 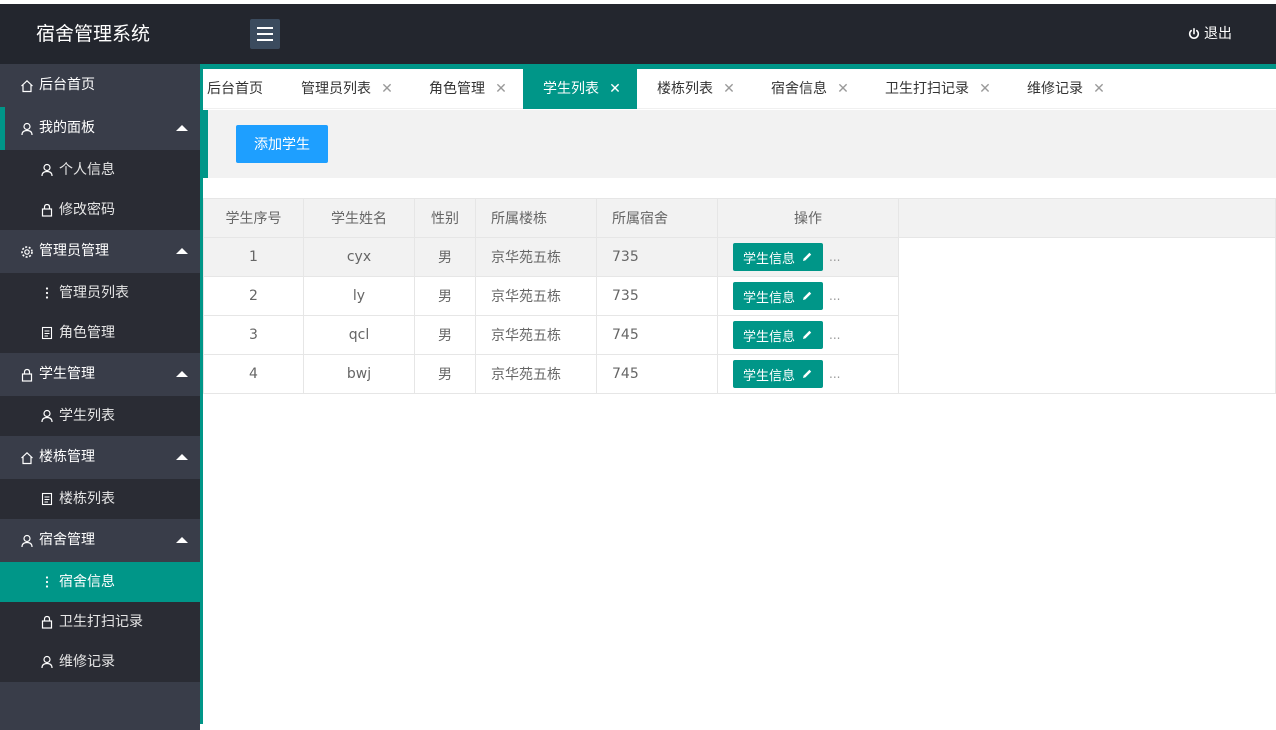 What do you see at coordinates (466, 89) in the screenshot?
I see `tab-role-management: 角色管理 ✕` at bounding box center [466, 89].